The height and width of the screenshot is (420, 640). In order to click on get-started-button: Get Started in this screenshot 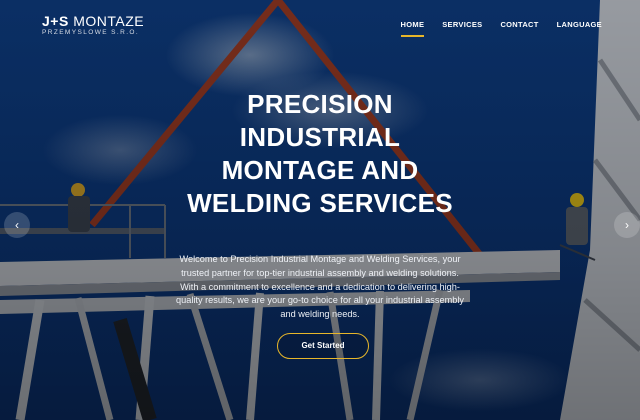, I will do `click(323, 346)`.